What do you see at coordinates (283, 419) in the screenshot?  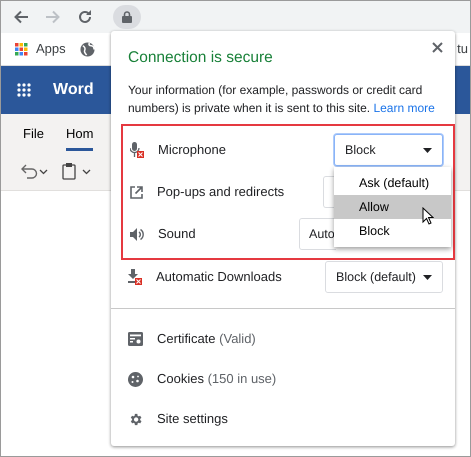 I see `info-item: Site settings` at bounding box center [283, 419].